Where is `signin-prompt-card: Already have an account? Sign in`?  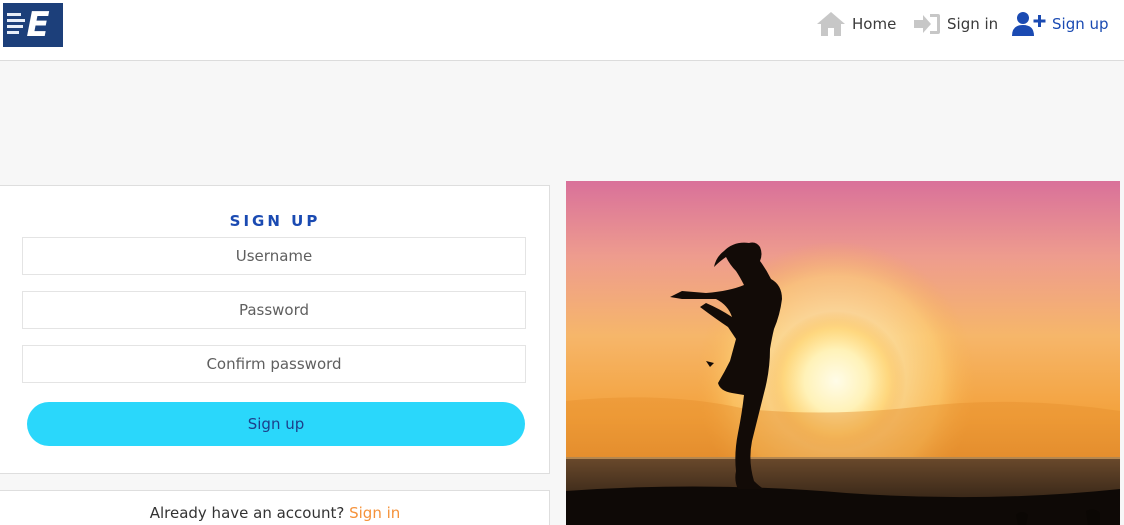 signin-prompt-card: Already have an account? Sign in is located at coordinates (275, 507).